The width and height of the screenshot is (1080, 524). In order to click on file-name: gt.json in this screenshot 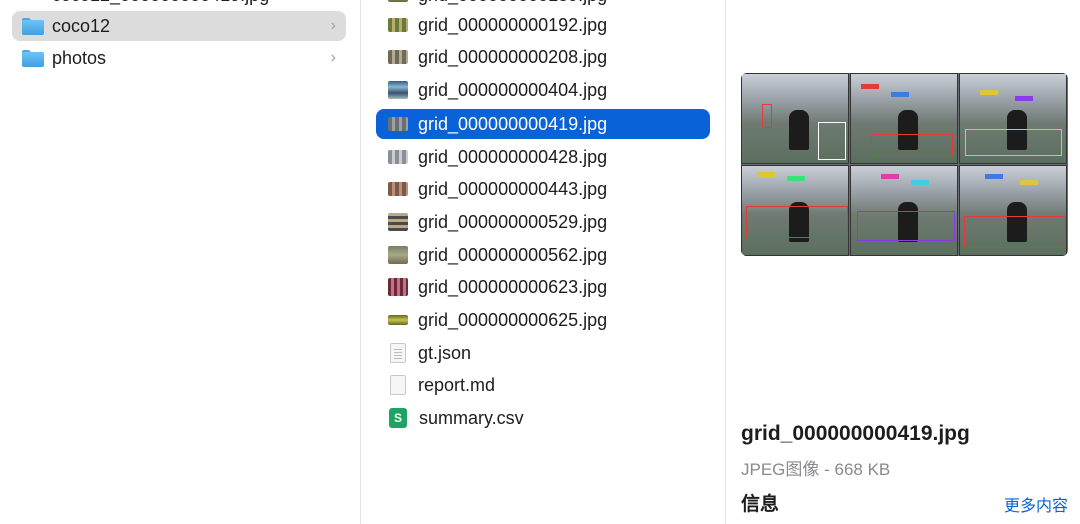, I will do `click(445, 353)`.